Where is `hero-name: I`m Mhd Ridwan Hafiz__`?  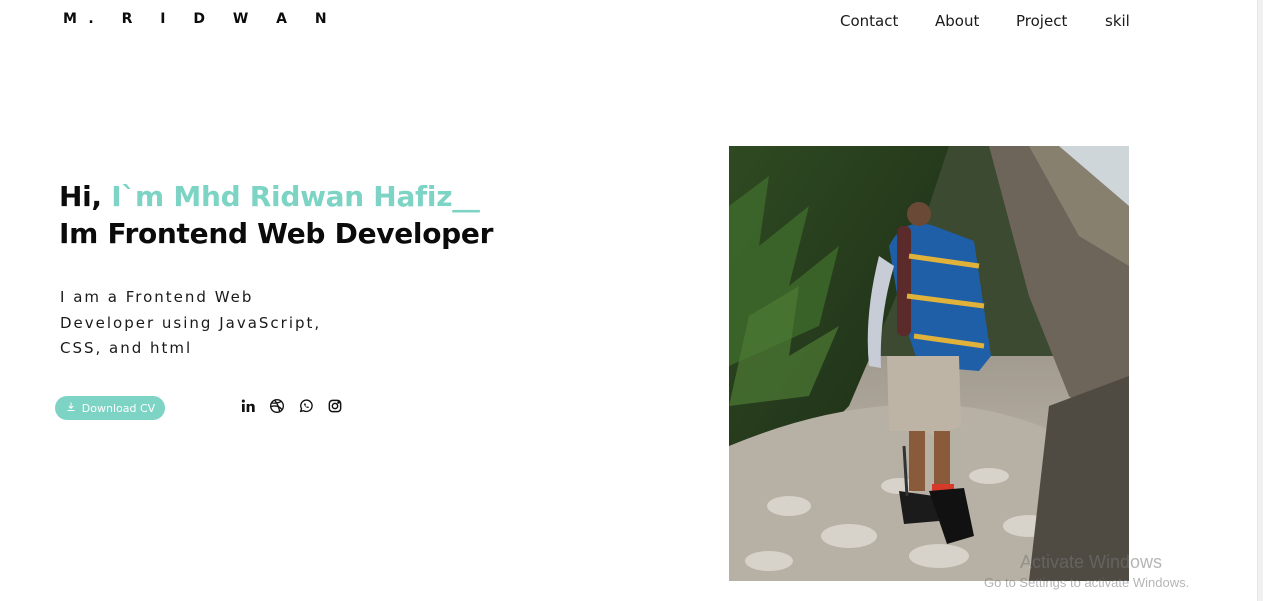 hero-name: I`m Mhd Ridwan Hafiz__ is located at coordinates (295, 196).